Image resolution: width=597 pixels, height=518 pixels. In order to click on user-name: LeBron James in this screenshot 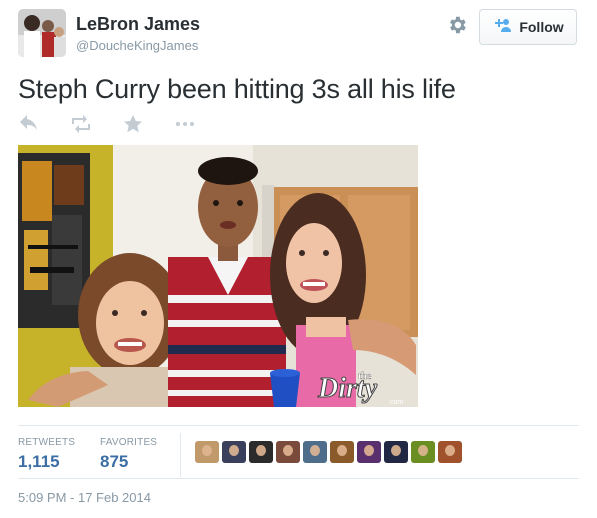, I will do `click(138, 24)`.